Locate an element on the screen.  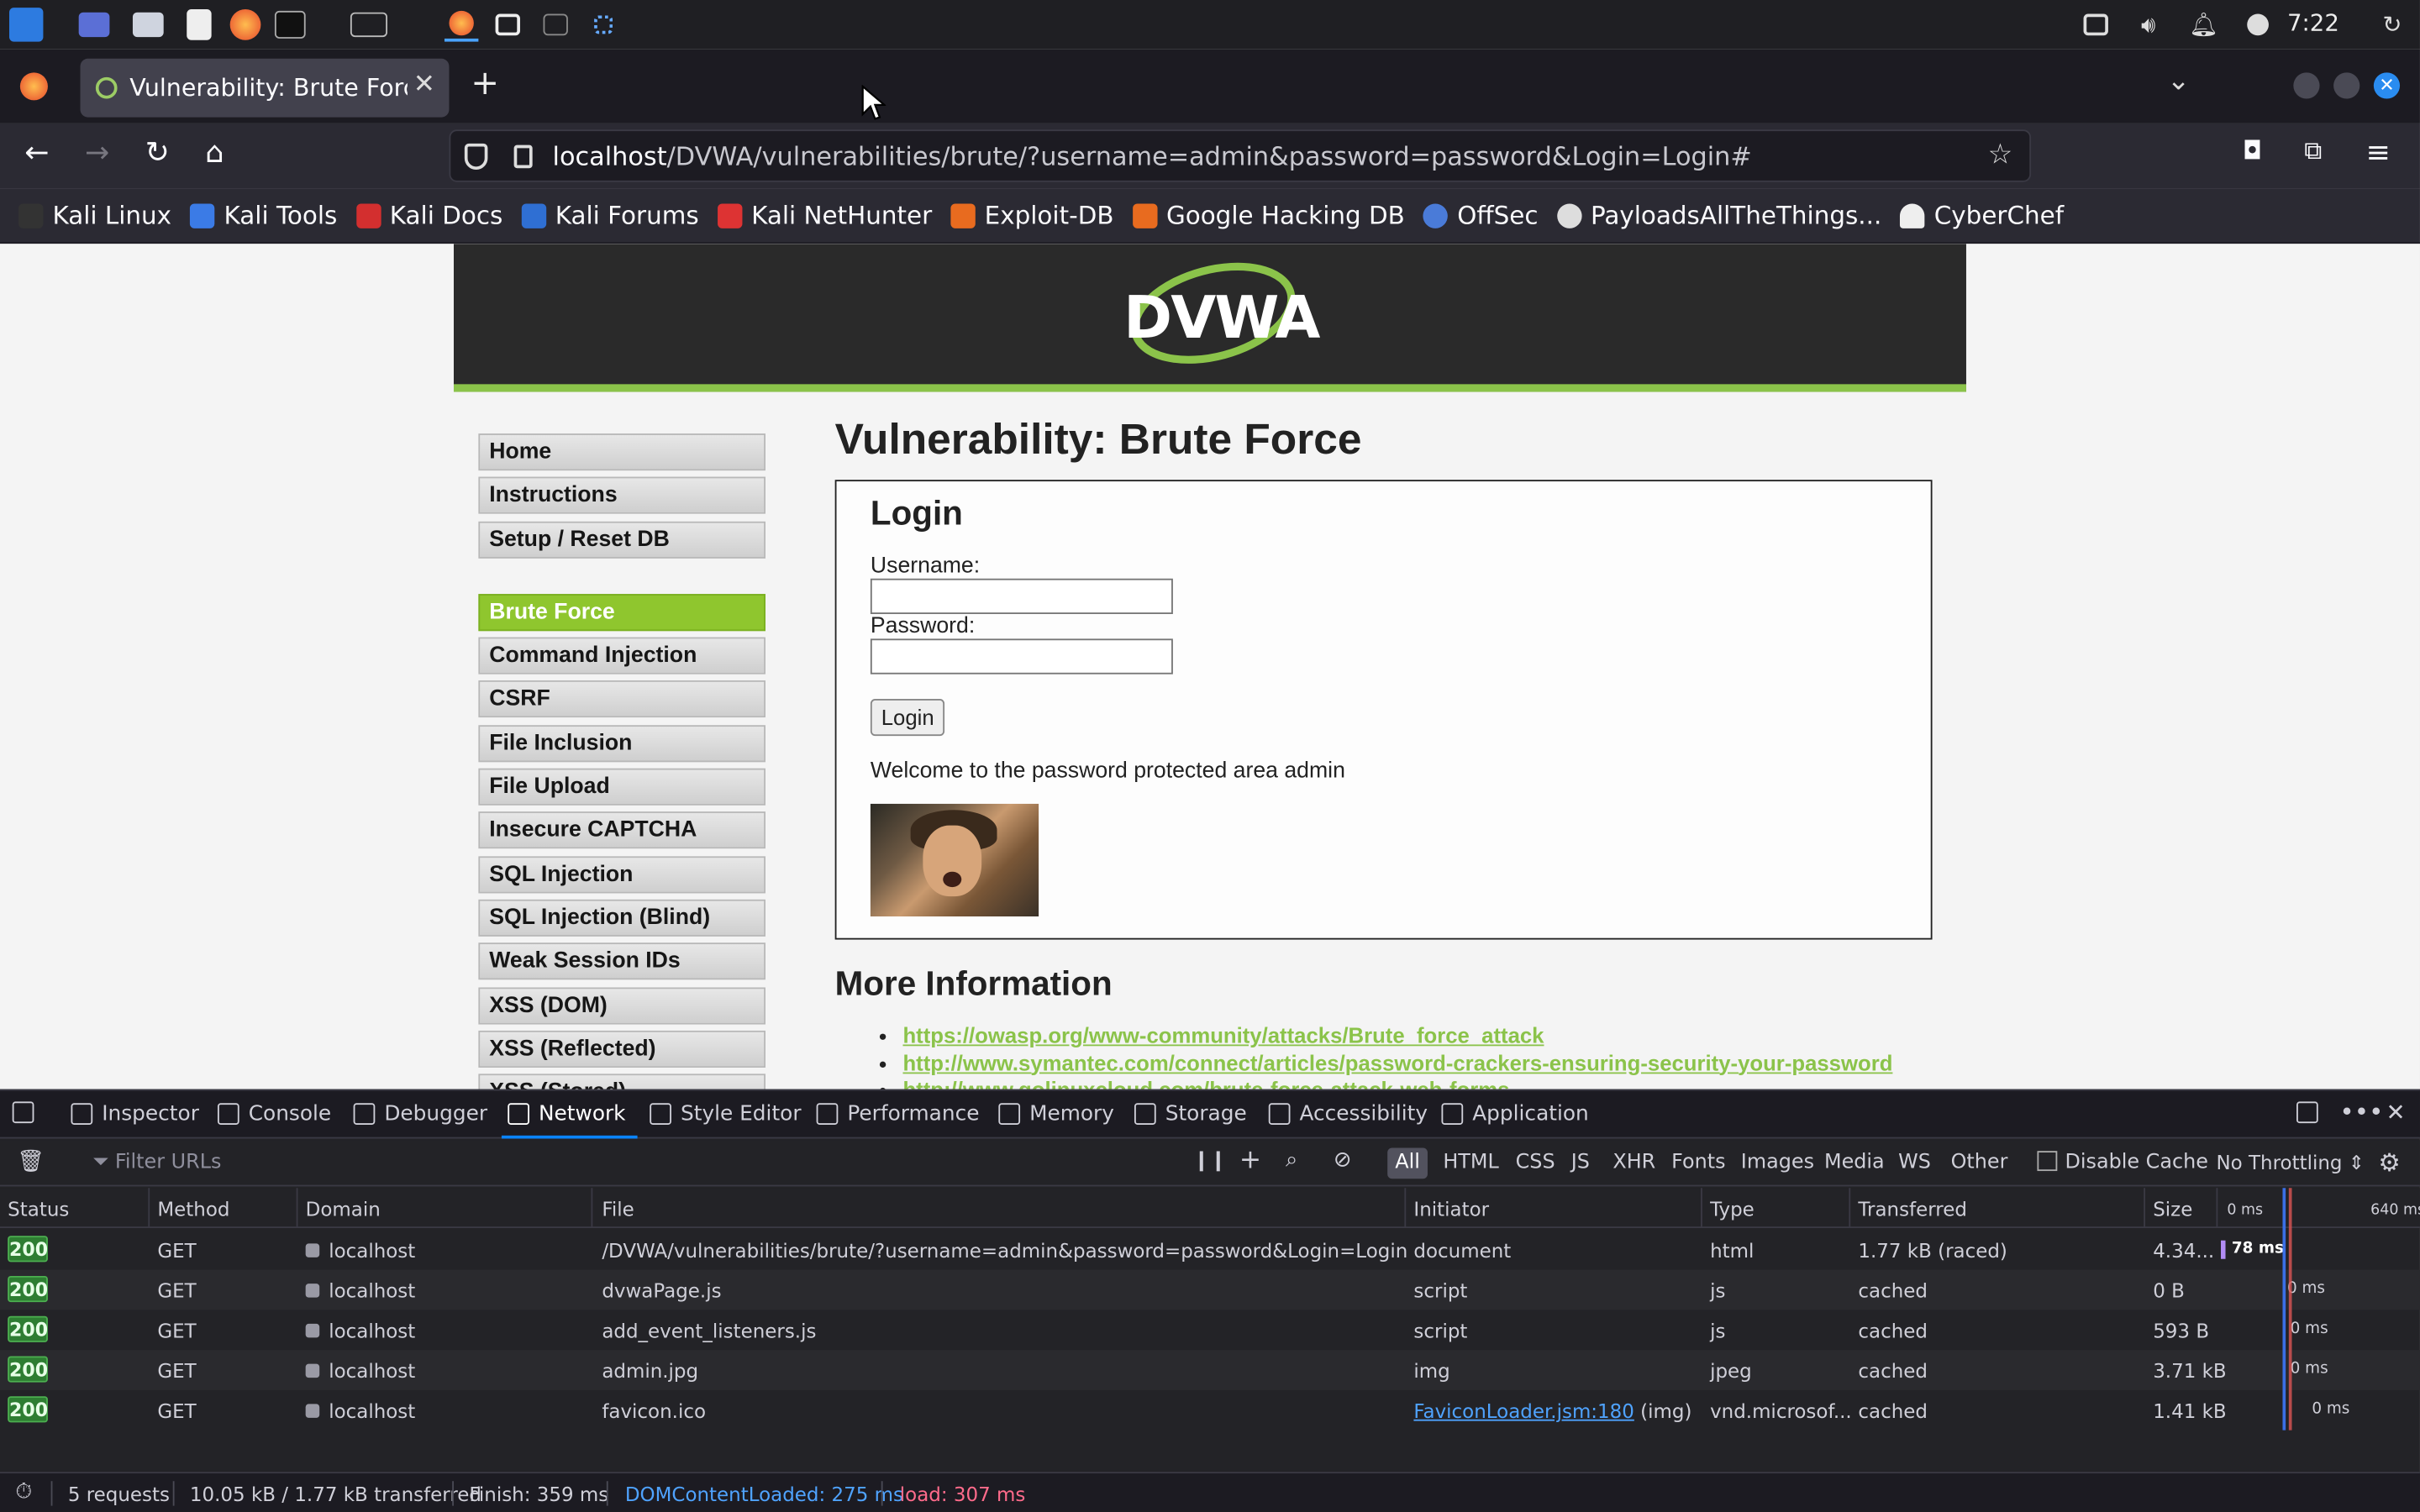
text-editor-icon is located at coordinates (199, 24).